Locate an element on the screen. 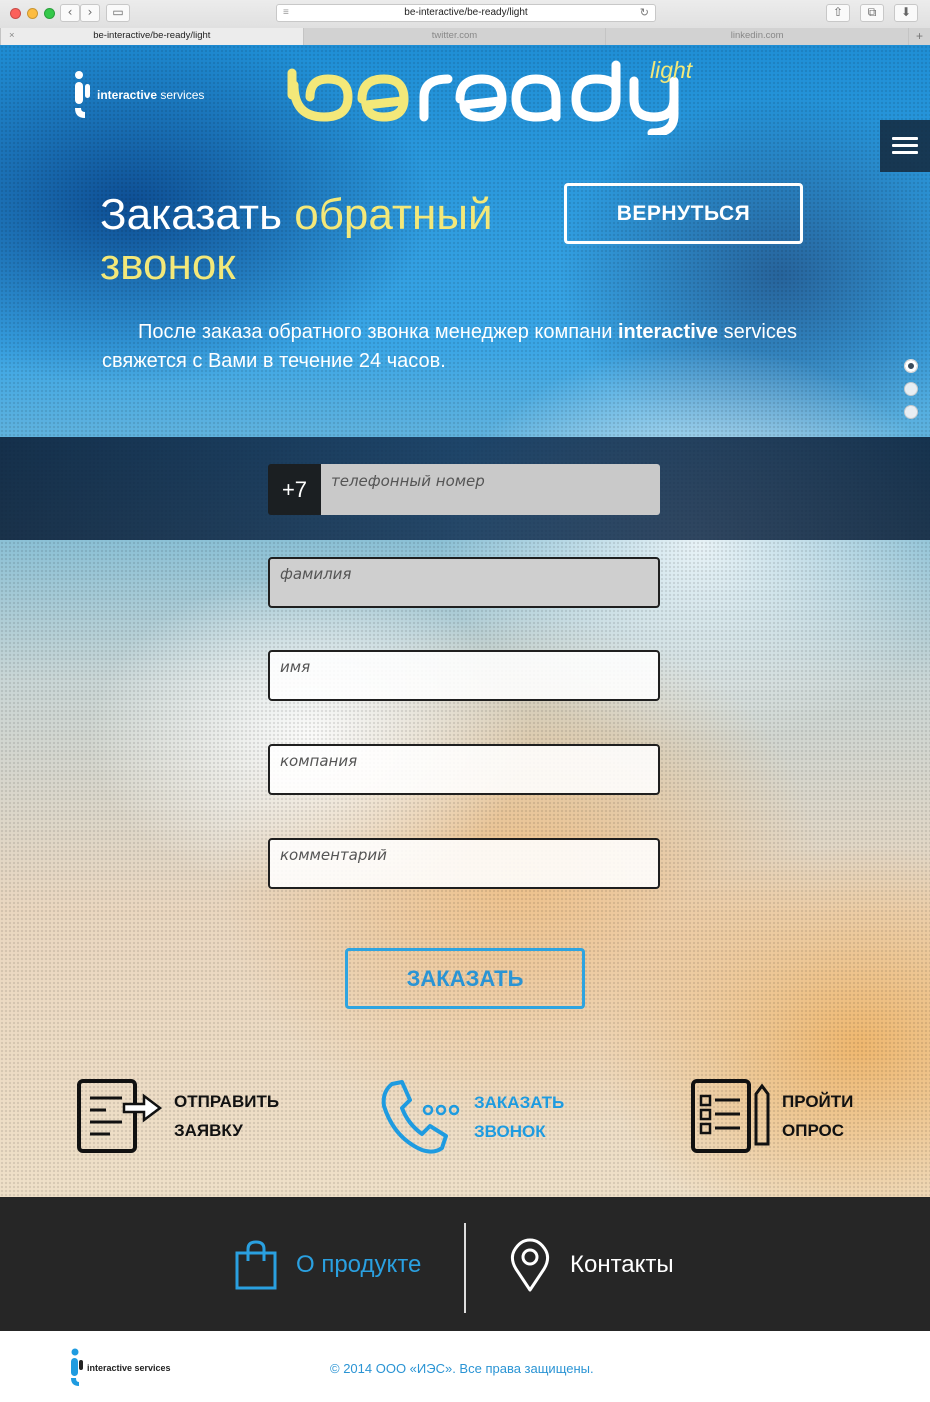 This screenshot has height=1402, width=930. name-input is located at coordinates (464, 675).